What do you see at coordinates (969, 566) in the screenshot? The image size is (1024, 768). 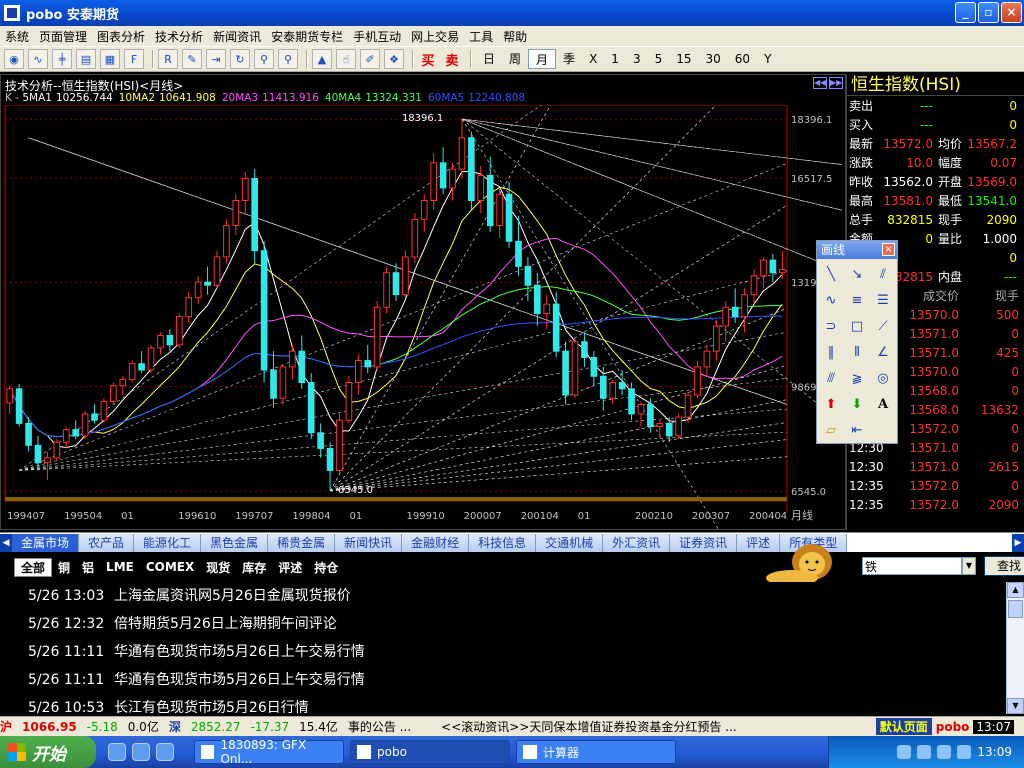 I see `chevron-down-icon: ▼` at bounding box center [969, 566].